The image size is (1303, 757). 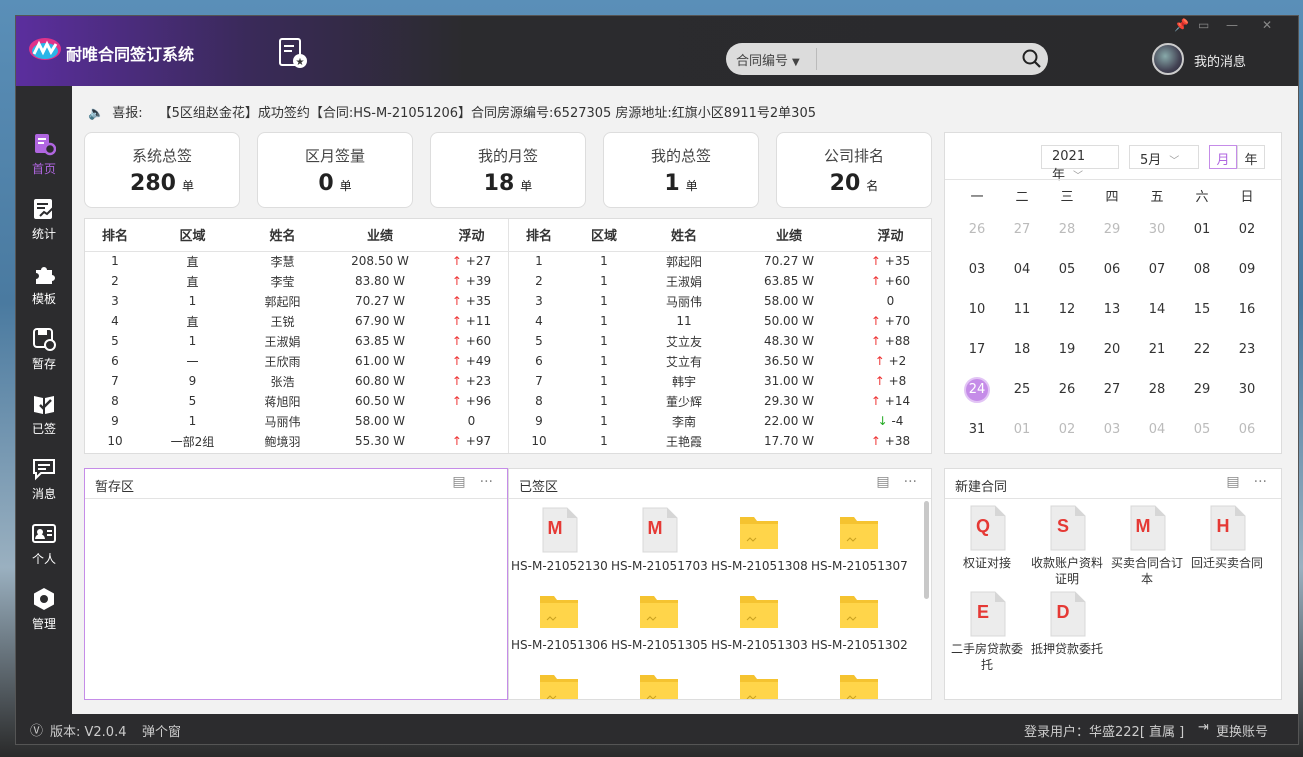 I want to click on calendar-day: 16, so click(x=1247, y=310).